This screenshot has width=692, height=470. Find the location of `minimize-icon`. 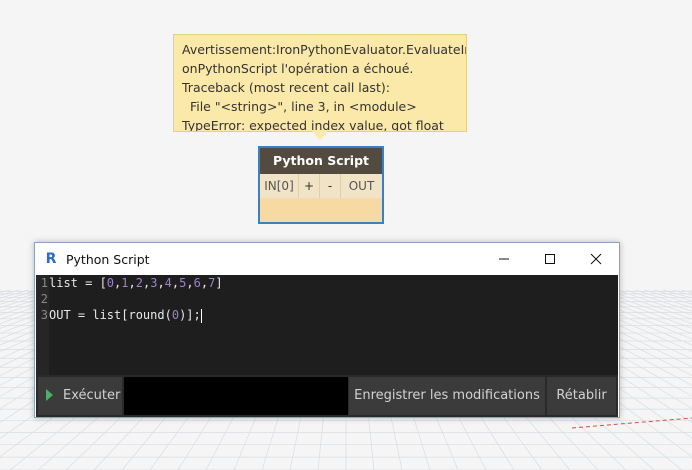

minimize-icon is located at coordinates (504, 259).